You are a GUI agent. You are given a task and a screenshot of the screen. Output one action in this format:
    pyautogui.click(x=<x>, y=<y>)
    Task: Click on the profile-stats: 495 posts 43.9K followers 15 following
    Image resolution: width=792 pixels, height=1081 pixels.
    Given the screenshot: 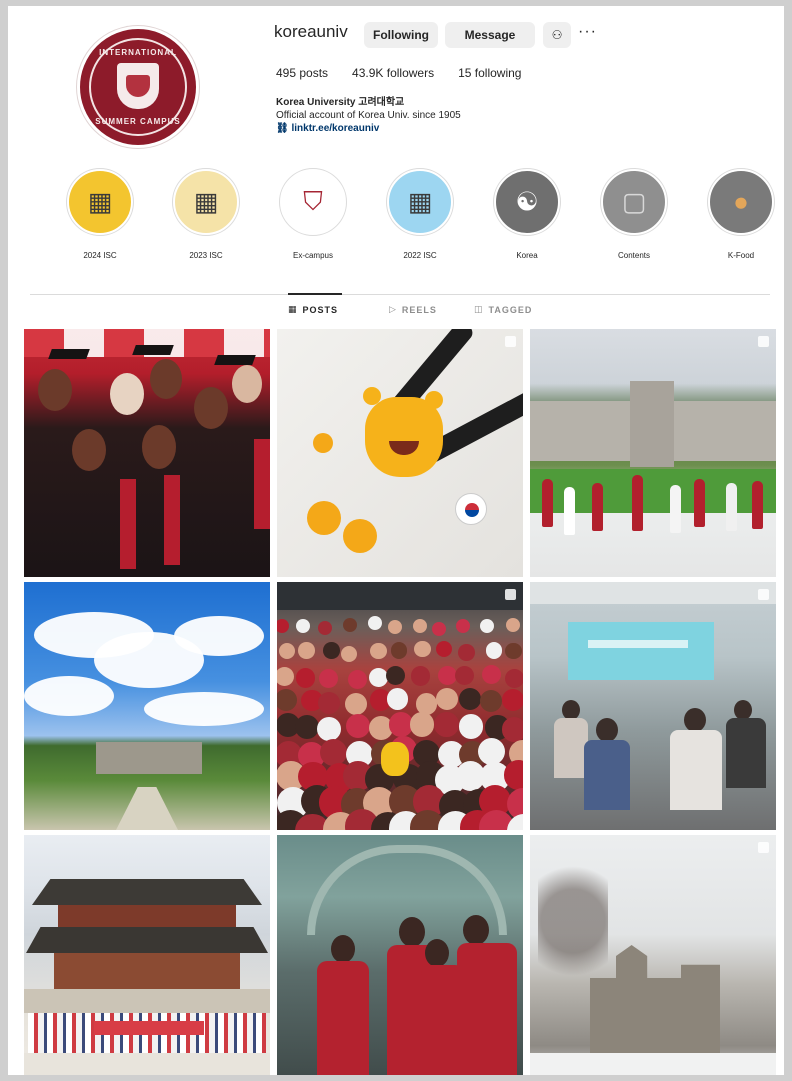 What is the action you would take?
    pyautogui.click(x=398, y=73)
    